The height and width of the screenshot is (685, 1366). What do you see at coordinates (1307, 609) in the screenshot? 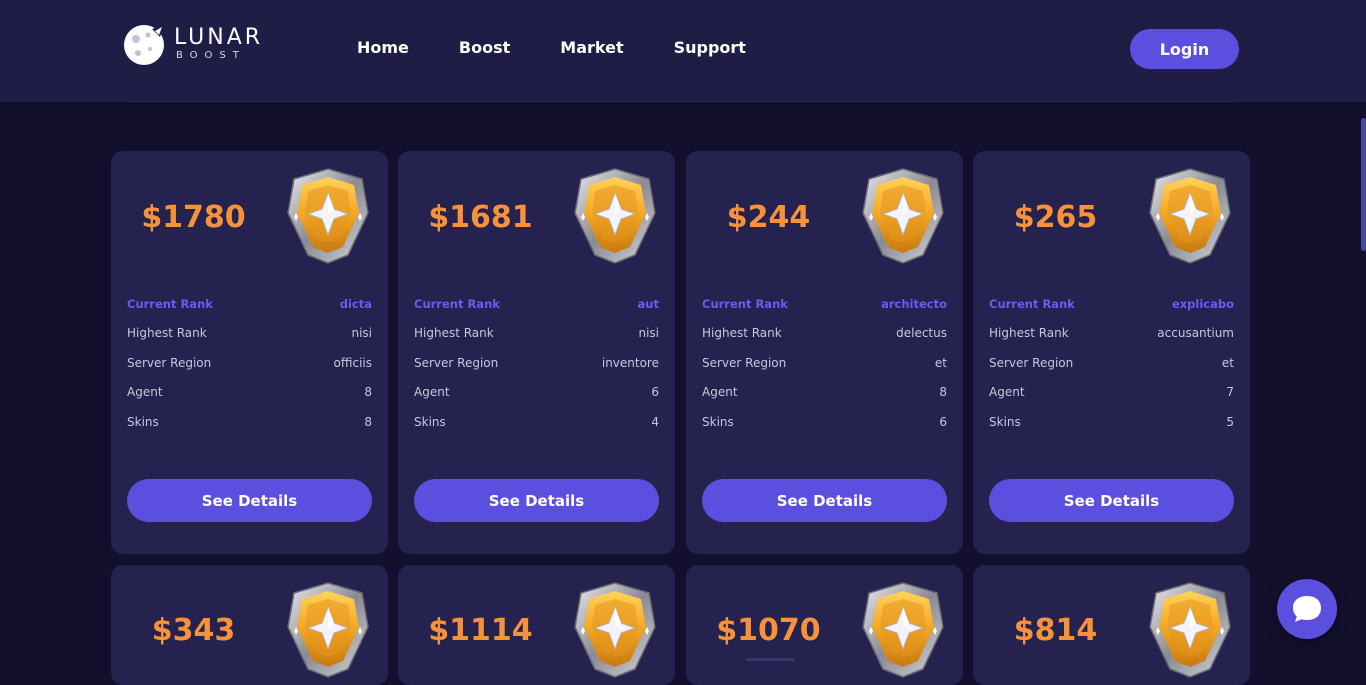
I see `chat-button` at bounding box center [1307, 609].